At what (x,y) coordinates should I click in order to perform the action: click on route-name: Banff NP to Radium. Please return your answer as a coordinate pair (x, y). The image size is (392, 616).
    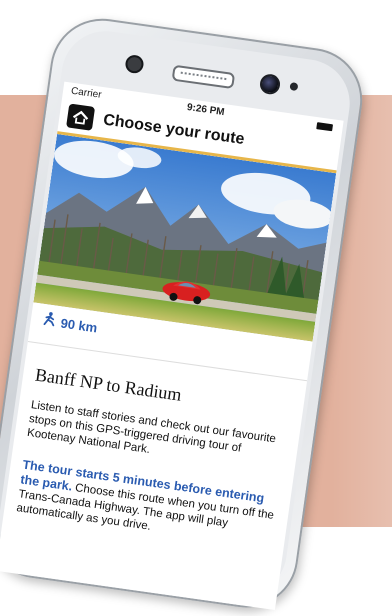
    Looking at the image, I should click on (108, 384).